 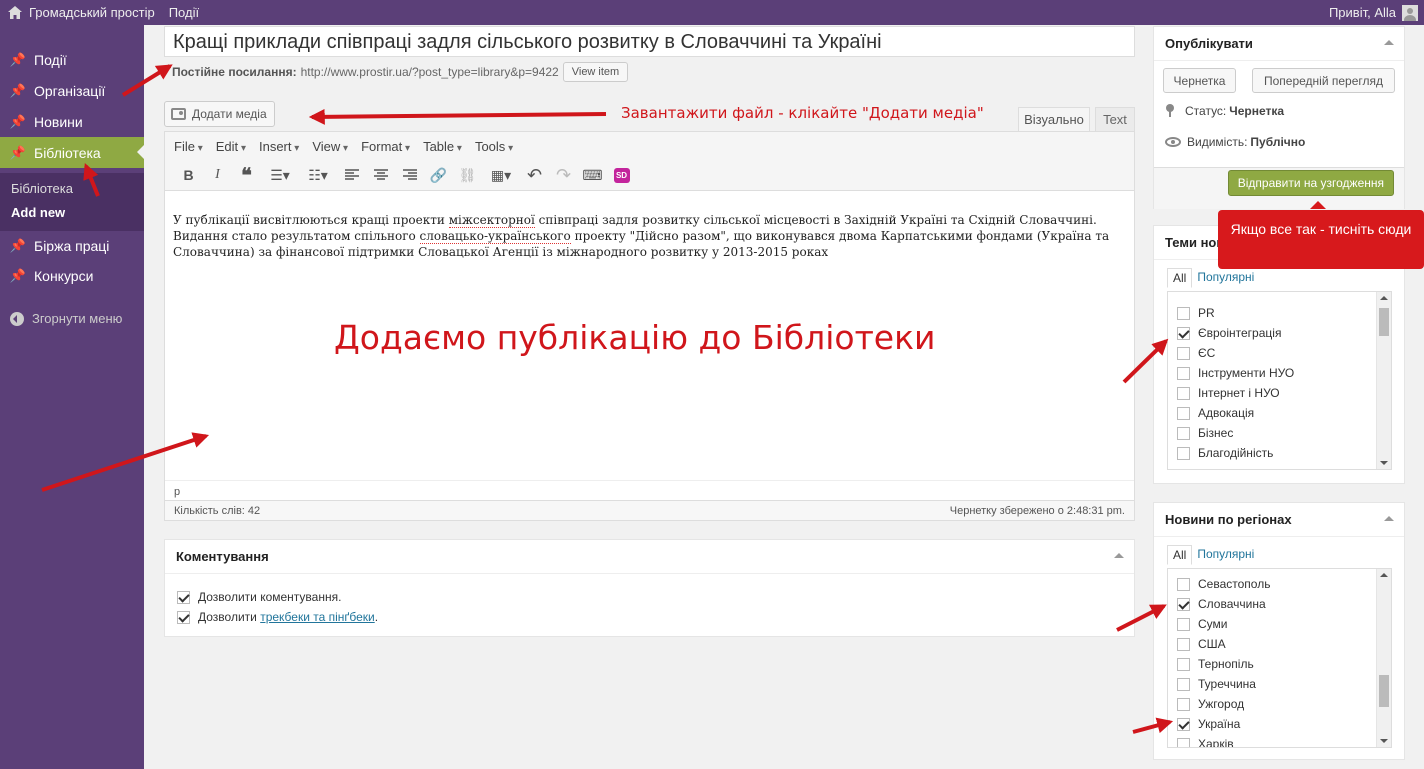 I want to click on comments-postbox-header: Коментування, so click(x=649, y=557).